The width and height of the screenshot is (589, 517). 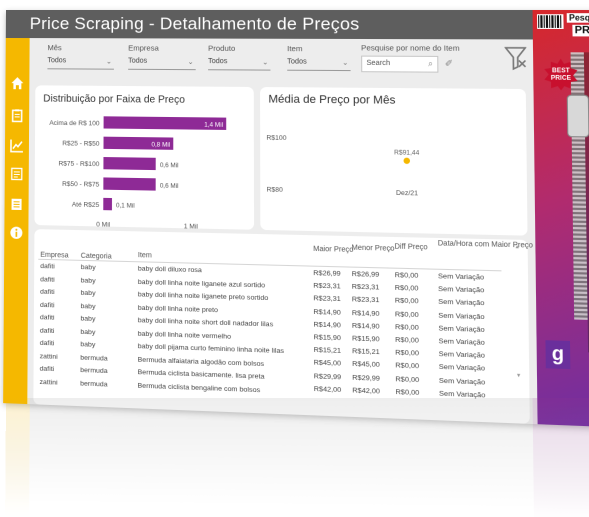 What do you see at coordinates (81, 47) in the screenshot?
I see `filter-label: Mês` at bounding box center [81, 47].